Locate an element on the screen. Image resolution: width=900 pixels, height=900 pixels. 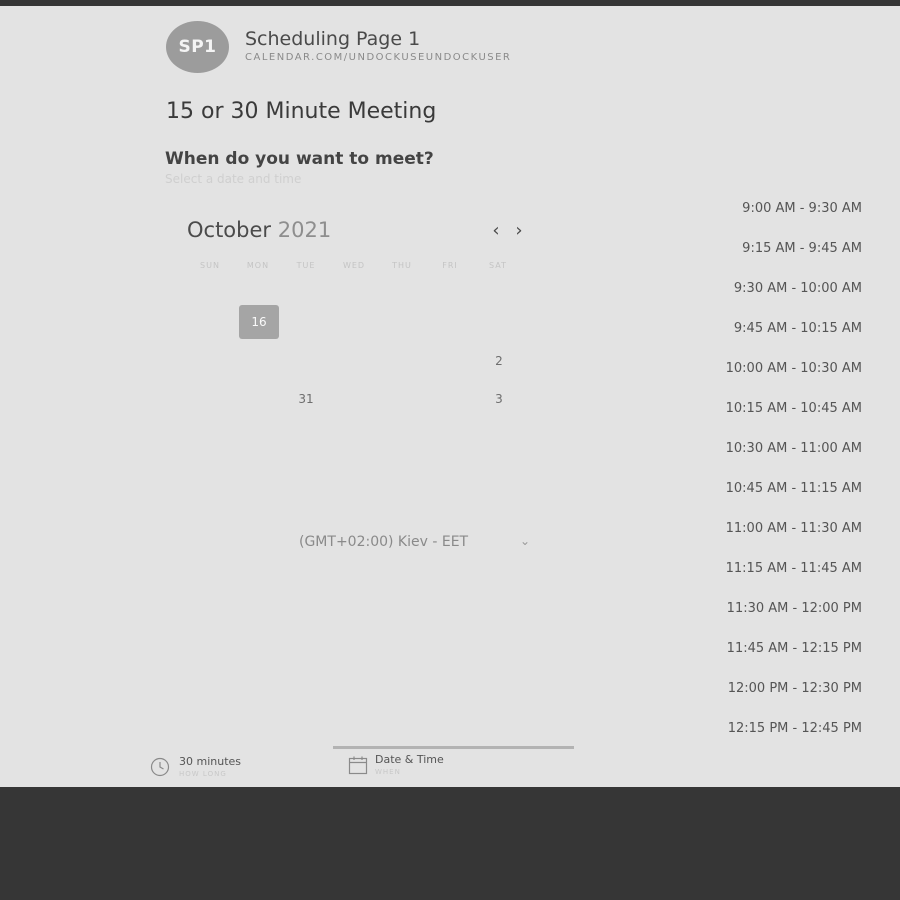
weekday-wed: WED is located at coordinates (354, 265).